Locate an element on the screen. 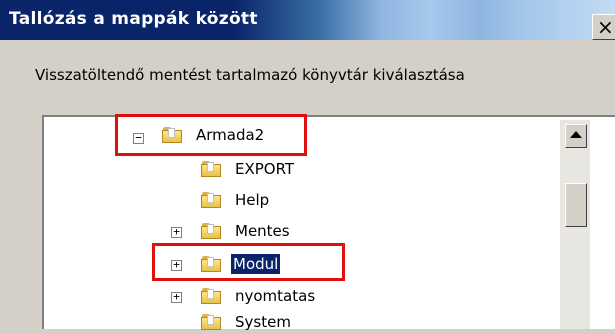 Image resolution: width=615 pixels, height=334 pixels. tree-node-label: Help is located at coordinates (252, 200).